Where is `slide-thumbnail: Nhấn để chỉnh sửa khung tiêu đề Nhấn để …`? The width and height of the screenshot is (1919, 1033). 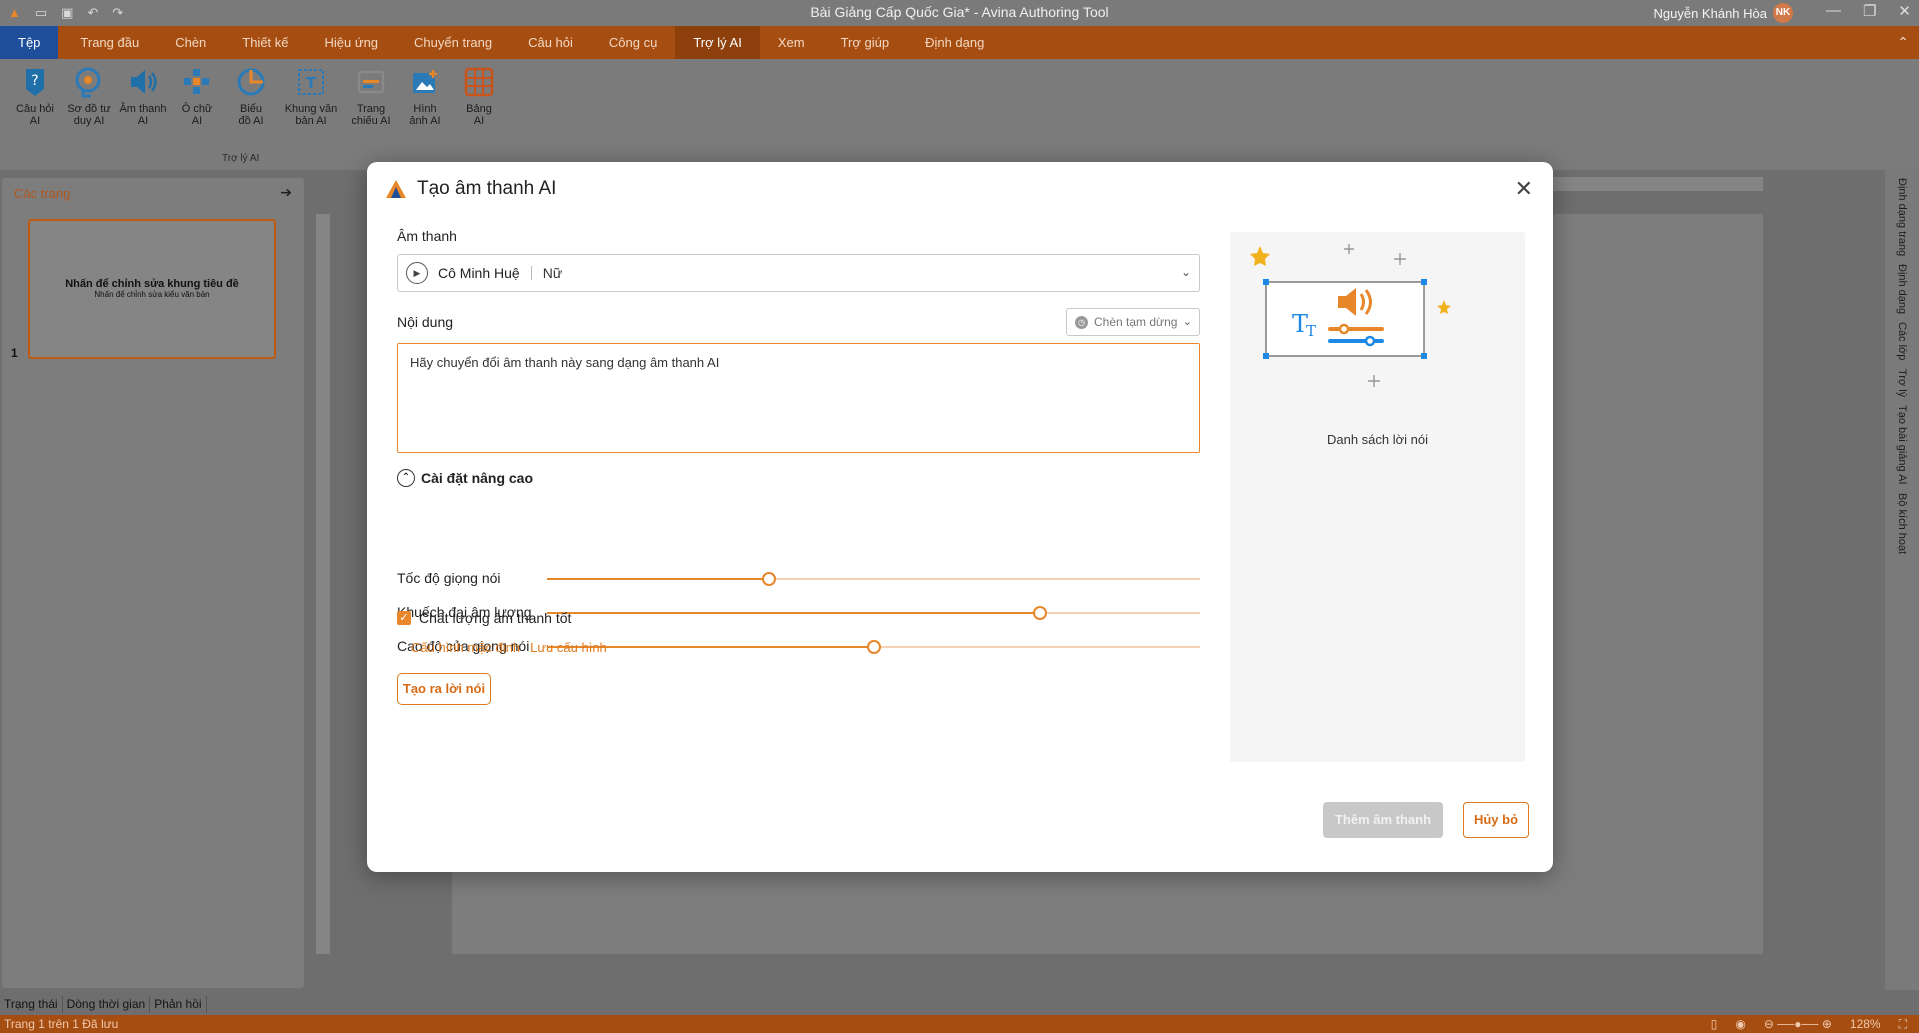 slide-thumbnail: Nhấn để chỉnh sửa khung tiêu đề Nhấn để … is located at coordinates (152, 289).